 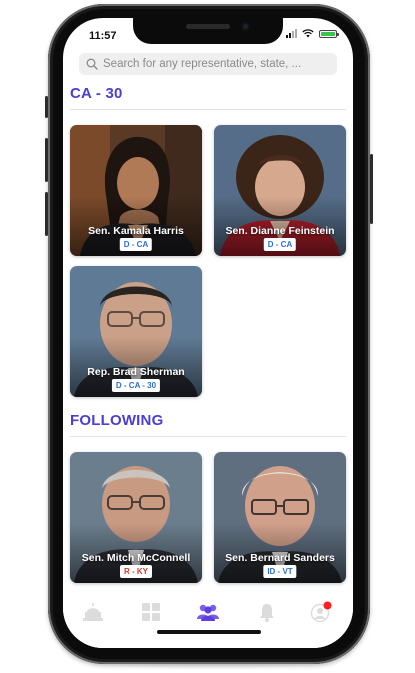 What do you see at coordinates (329, 33) in the screenshot?
I see `battery-icon` at bounding box center [329, 33].